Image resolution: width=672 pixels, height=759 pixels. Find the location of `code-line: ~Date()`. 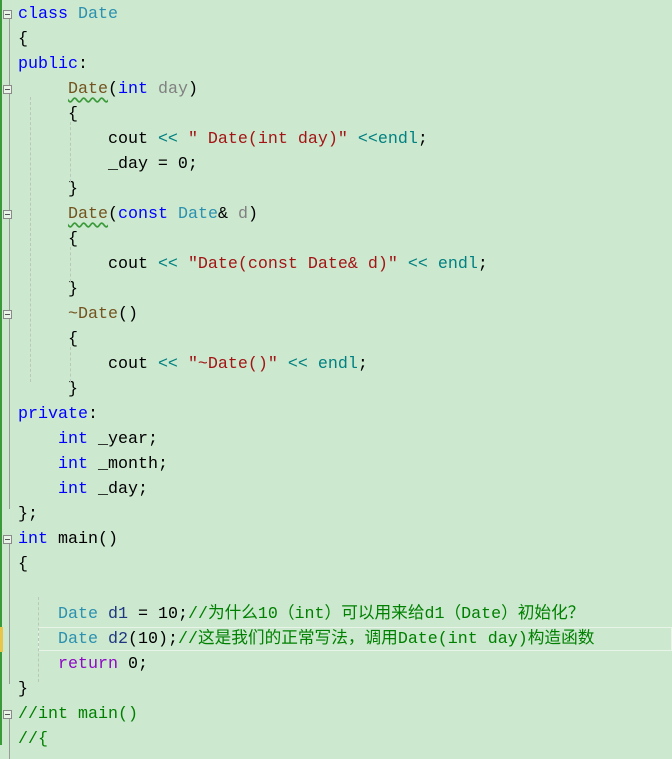

code-line: ~Date() is located at coordinates (78, 314).